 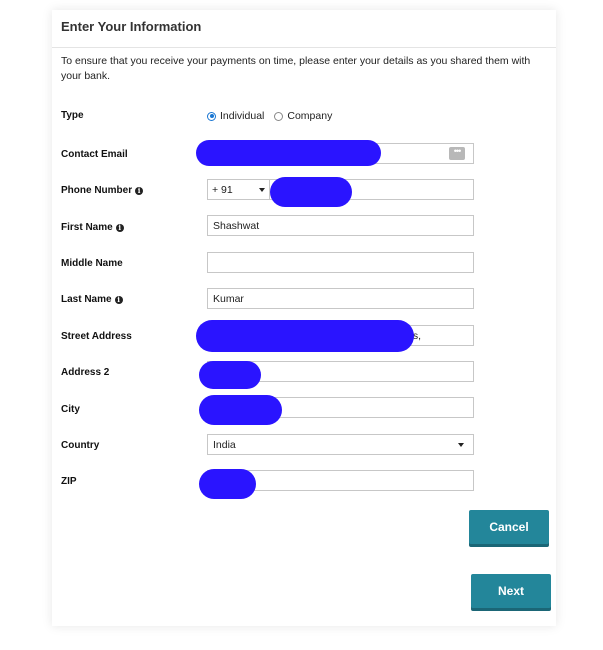 I want to click on first-name-value: Shashwat, so click(x=236, y=225).